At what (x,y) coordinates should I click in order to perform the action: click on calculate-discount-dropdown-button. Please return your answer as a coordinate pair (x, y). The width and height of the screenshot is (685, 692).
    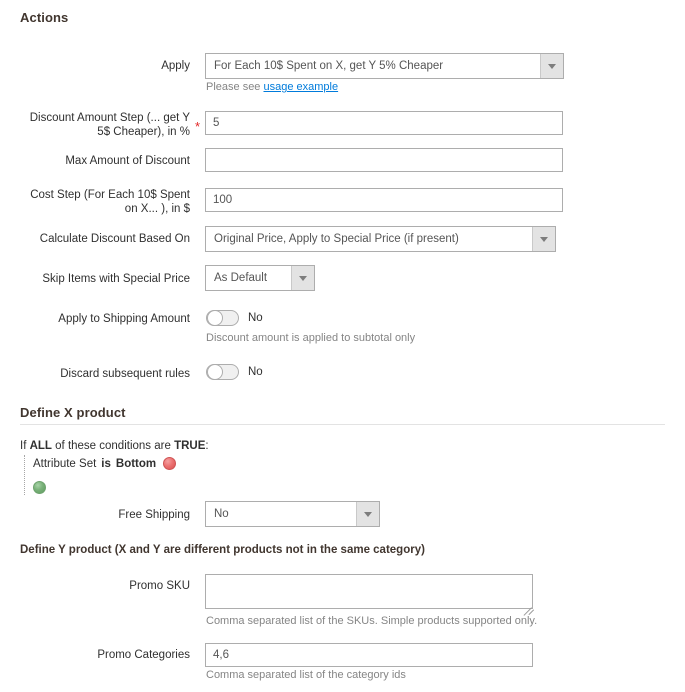
    Looking at the image, I should click on (543, 239).